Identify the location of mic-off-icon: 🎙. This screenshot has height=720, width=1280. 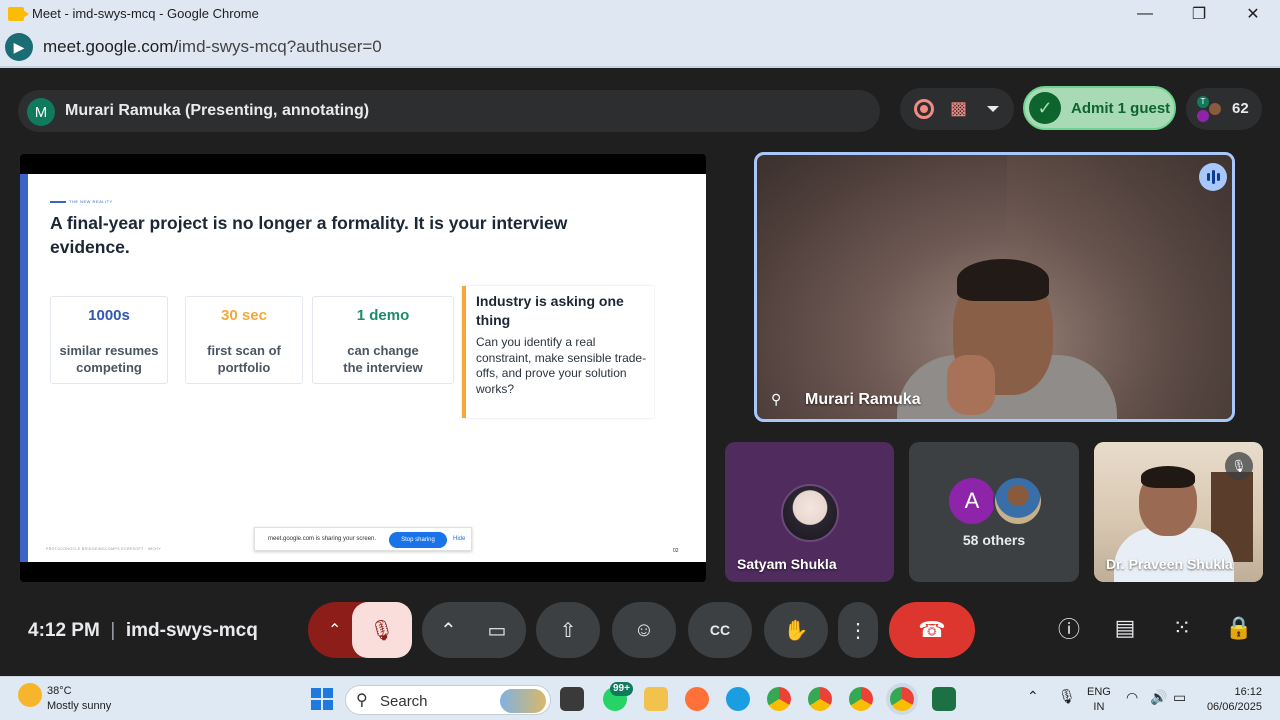
(1239, 466).